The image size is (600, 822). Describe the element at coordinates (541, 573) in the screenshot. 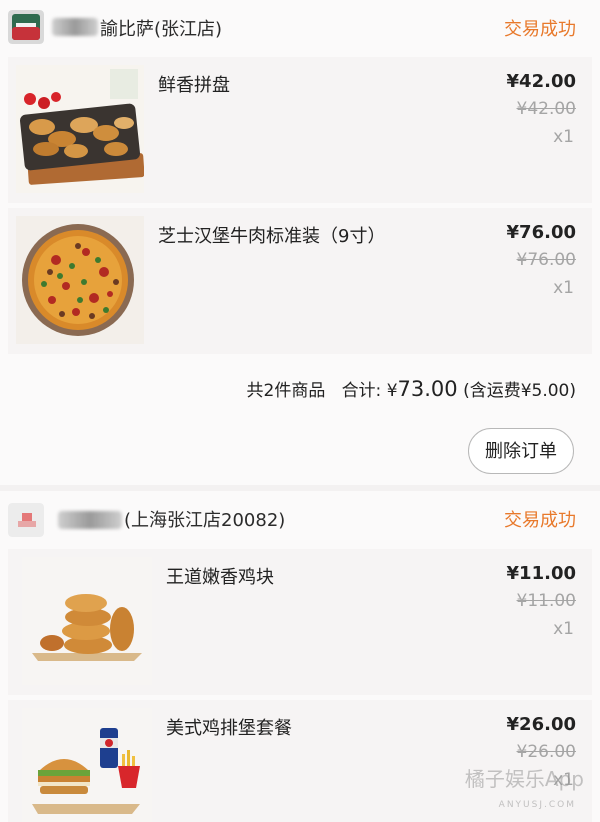

I see `item-price: ¥11.00` at that location.